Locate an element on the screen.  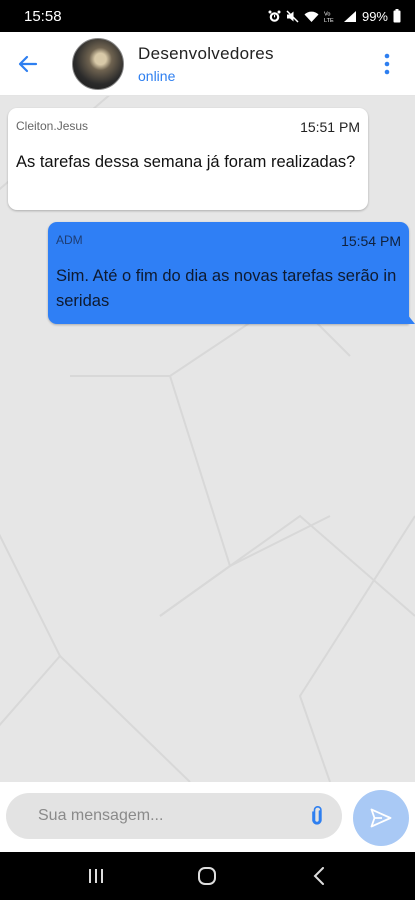
attach-button is located at coordinates (317, 816).